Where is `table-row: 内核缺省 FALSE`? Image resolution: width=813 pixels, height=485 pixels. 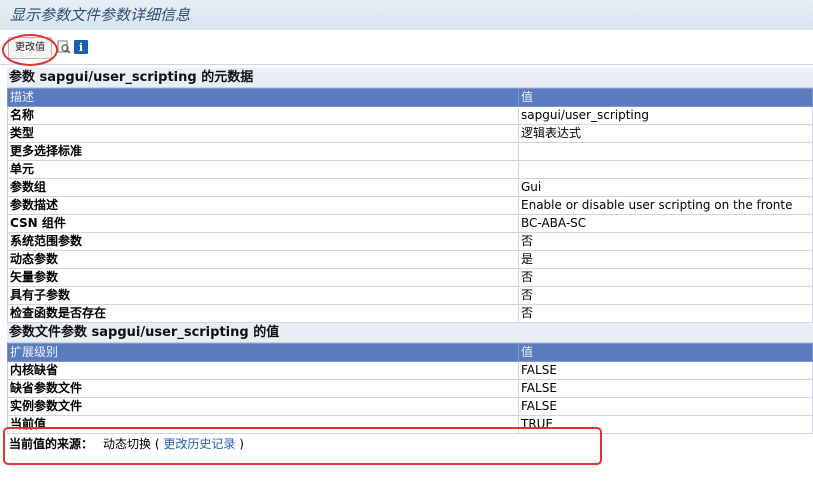 table-row: 内核缺省 FALSE is located at coordinates (410, 370).